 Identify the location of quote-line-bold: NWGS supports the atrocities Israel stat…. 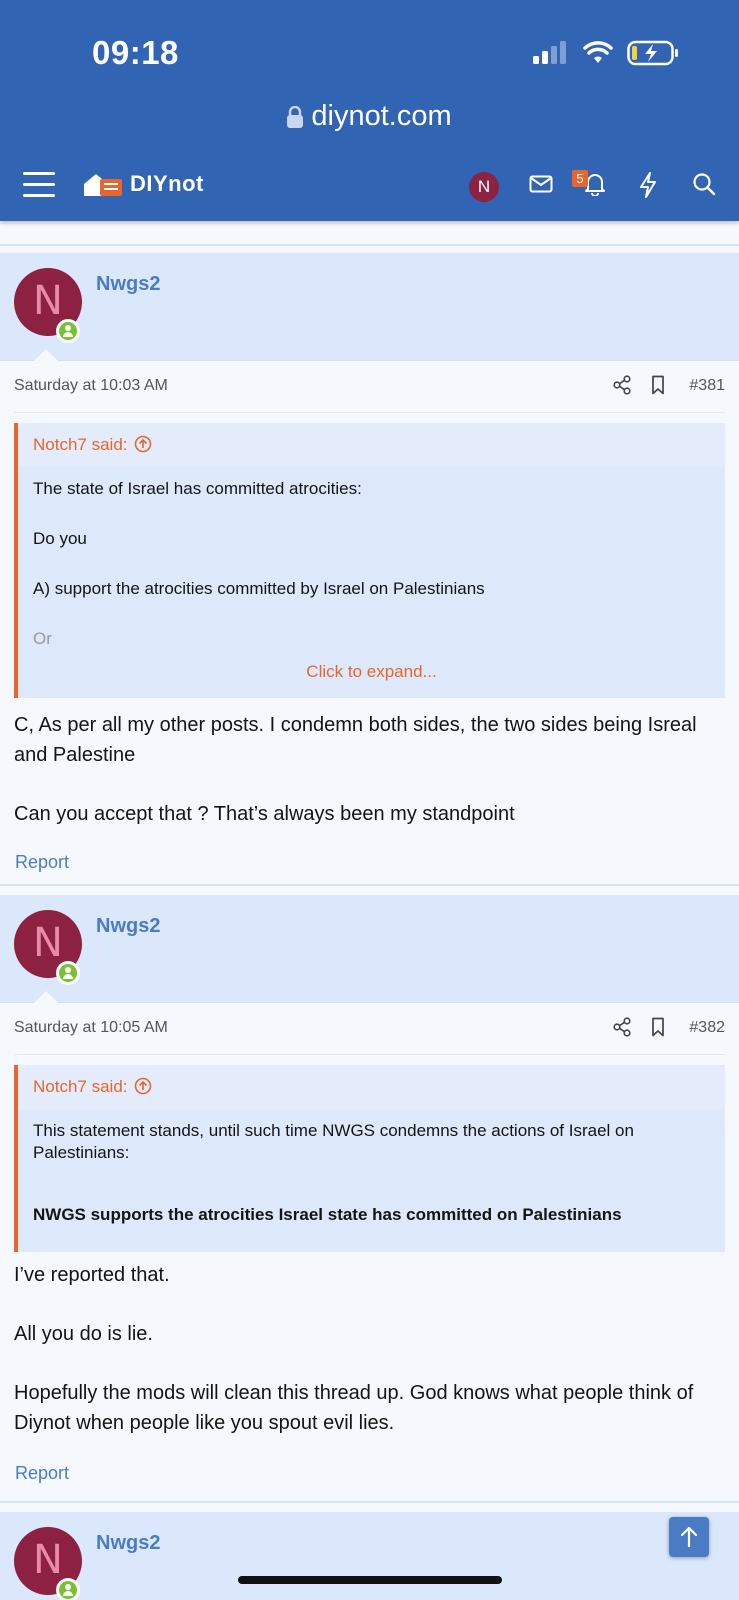
(327, 1215).